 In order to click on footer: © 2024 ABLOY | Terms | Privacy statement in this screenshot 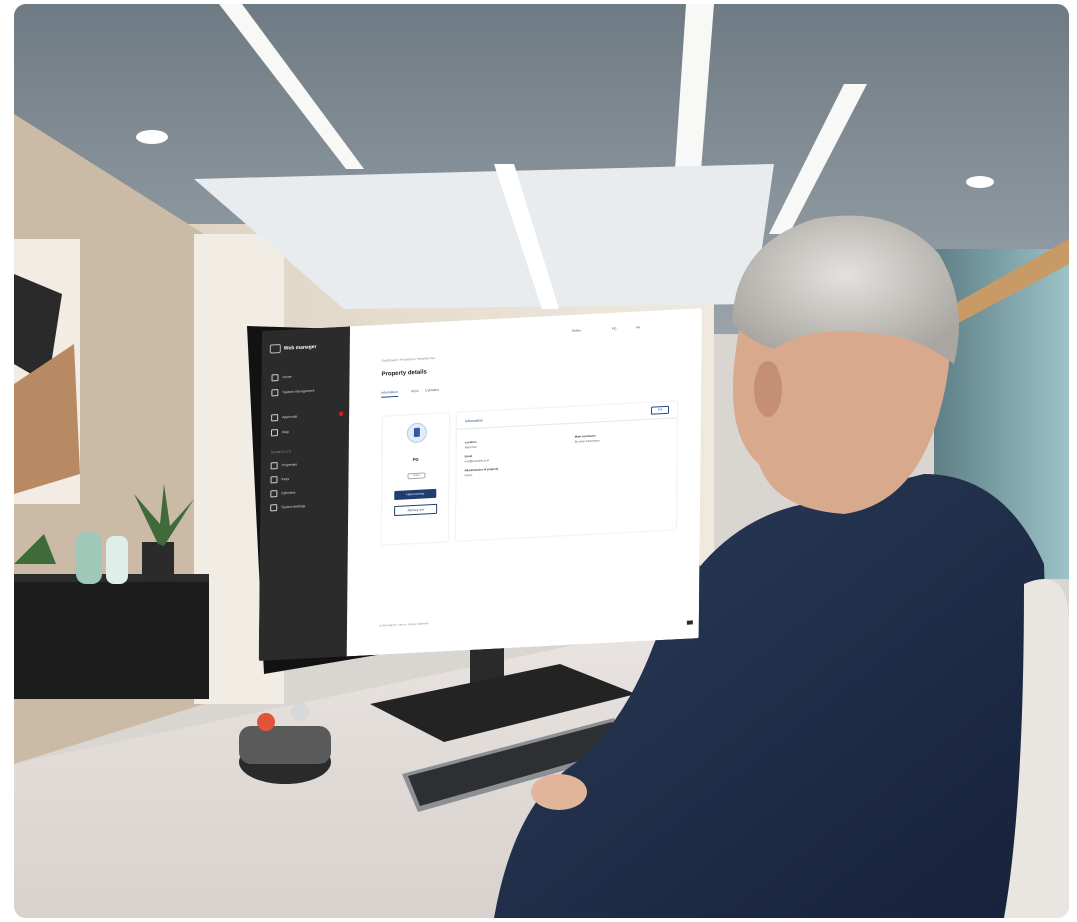, I will do `click(403, 625)`.